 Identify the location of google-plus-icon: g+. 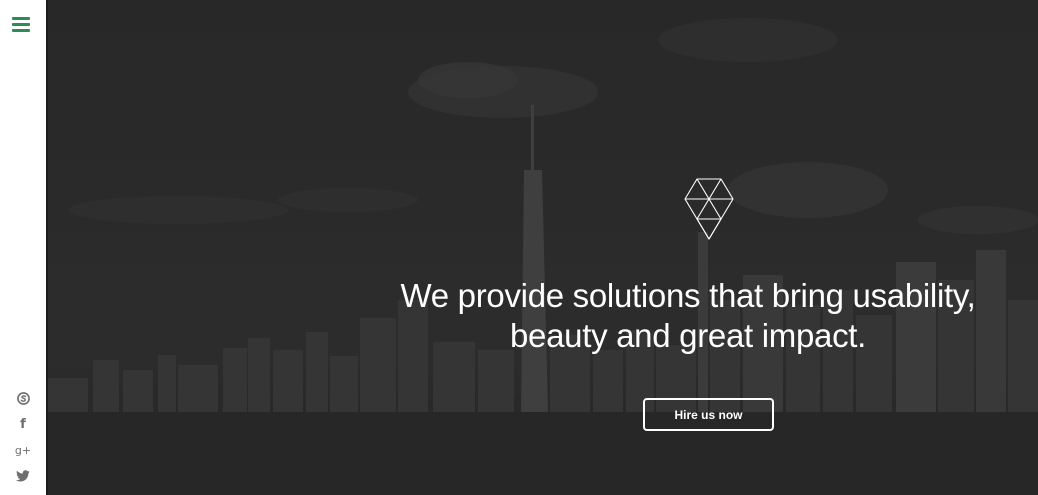
(23, 451).